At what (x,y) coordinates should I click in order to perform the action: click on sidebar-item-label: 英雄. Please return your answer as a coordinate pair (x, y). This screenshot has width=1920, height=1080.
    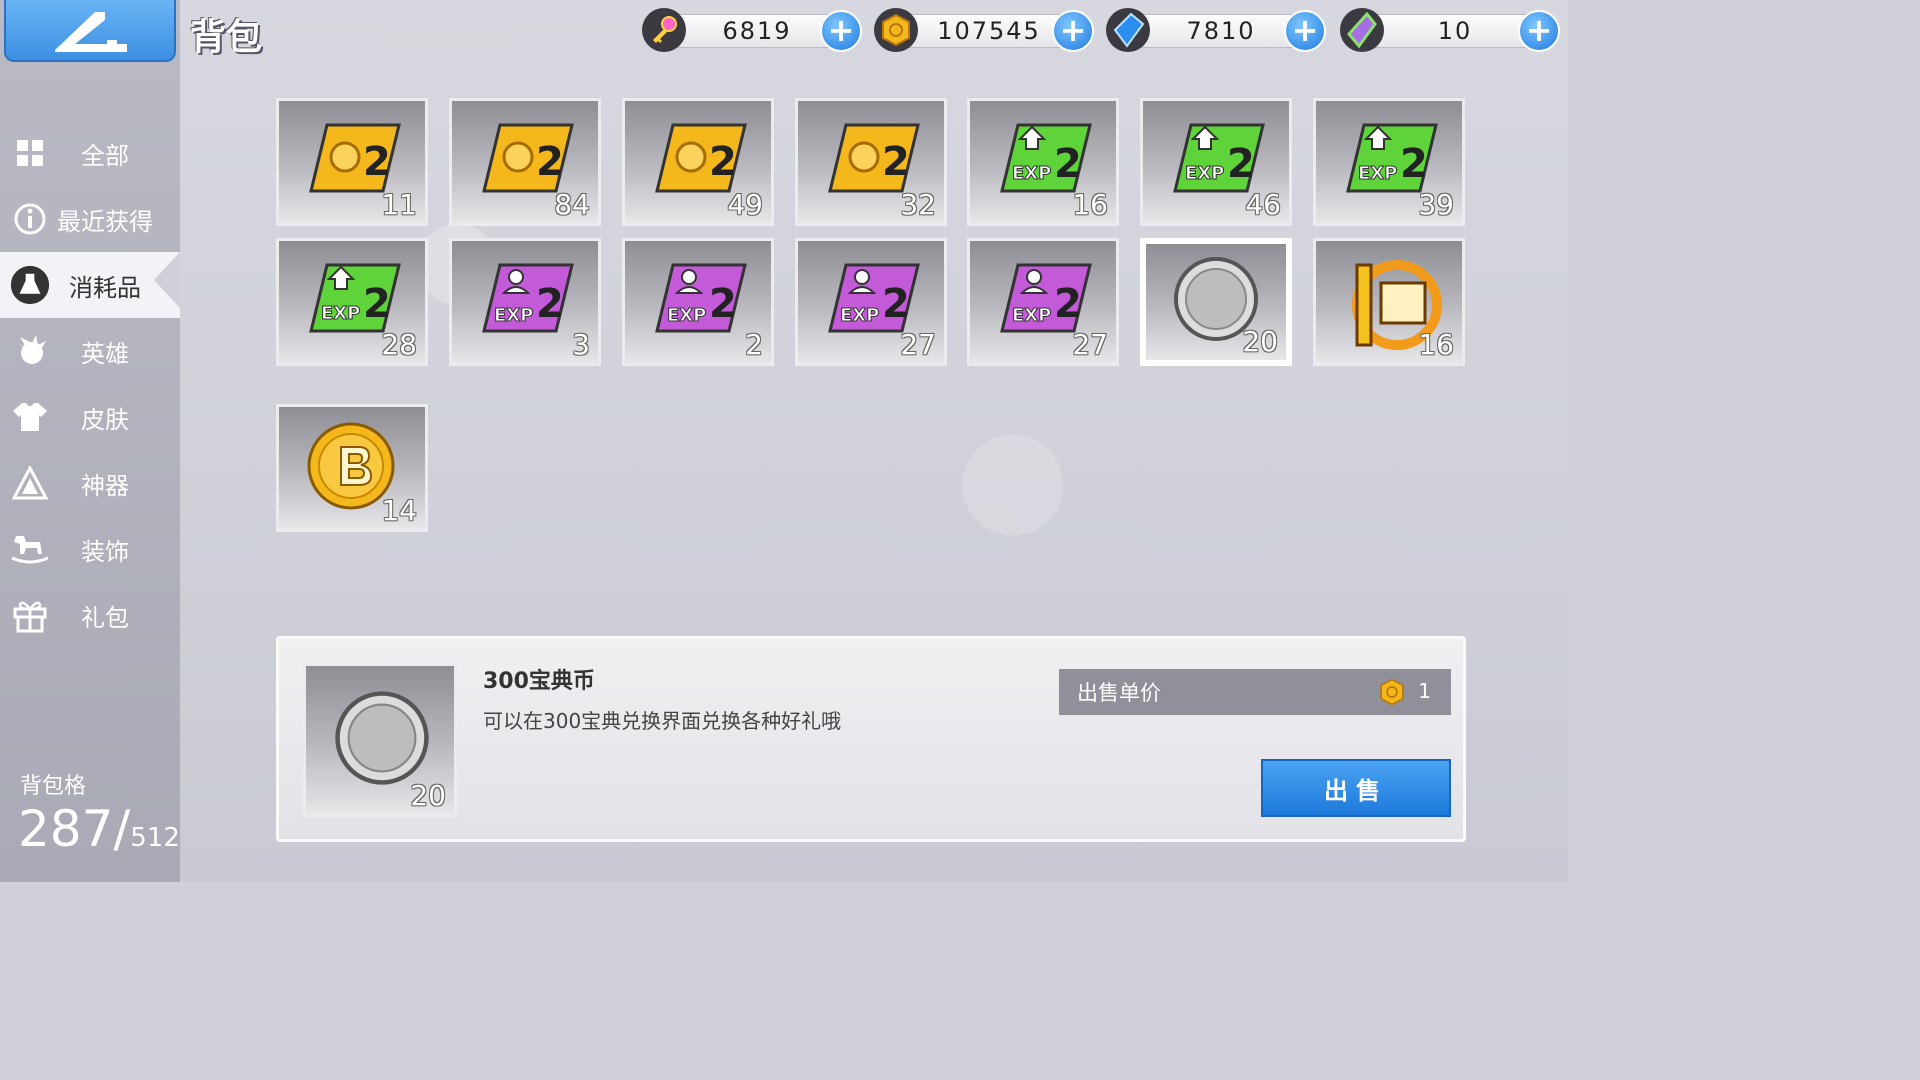
    Looking at the image, I should click on (105, 353).